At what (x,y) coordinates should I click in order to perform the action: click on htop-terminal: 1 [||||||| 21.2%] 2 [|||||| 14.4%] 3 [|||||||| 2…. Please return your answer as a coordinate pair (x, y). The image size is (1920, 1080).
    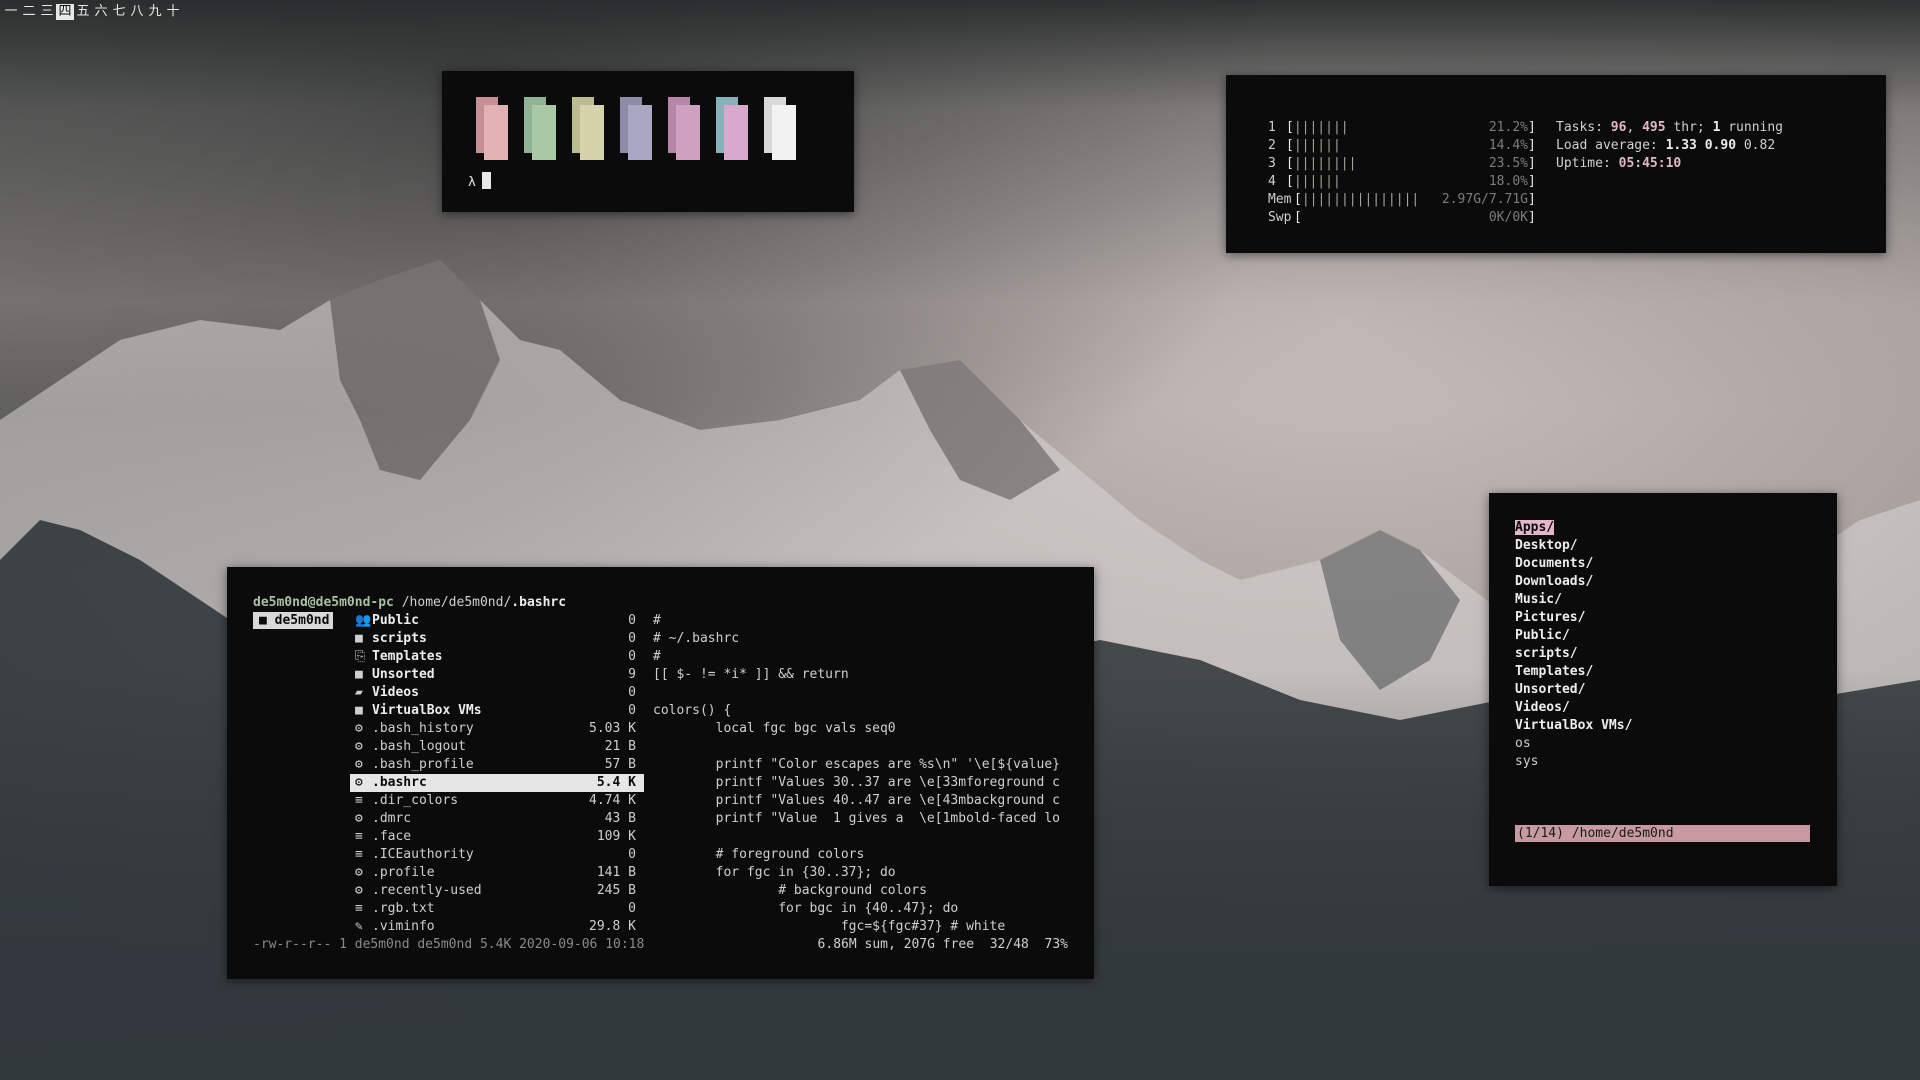
    Looking at the image, I should click on (1556, 164).